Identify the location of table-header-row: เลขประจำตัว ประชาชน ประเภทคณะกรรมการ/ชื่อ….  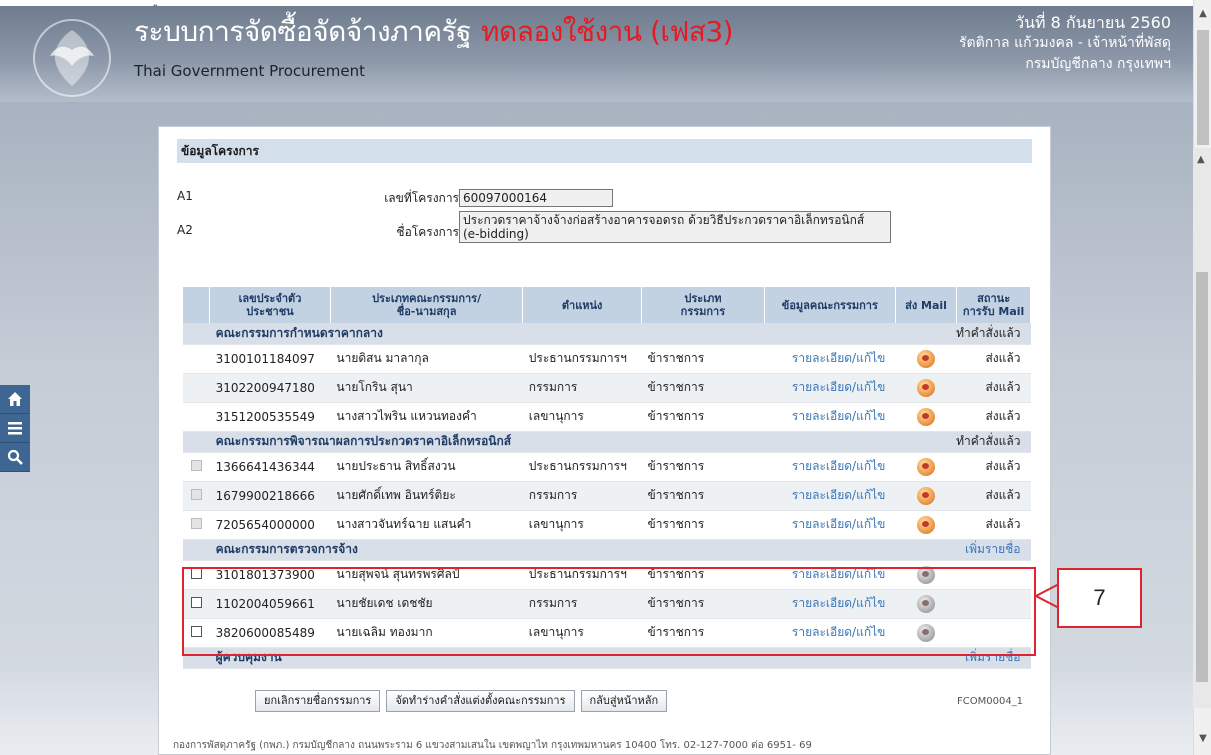
(607, 305).